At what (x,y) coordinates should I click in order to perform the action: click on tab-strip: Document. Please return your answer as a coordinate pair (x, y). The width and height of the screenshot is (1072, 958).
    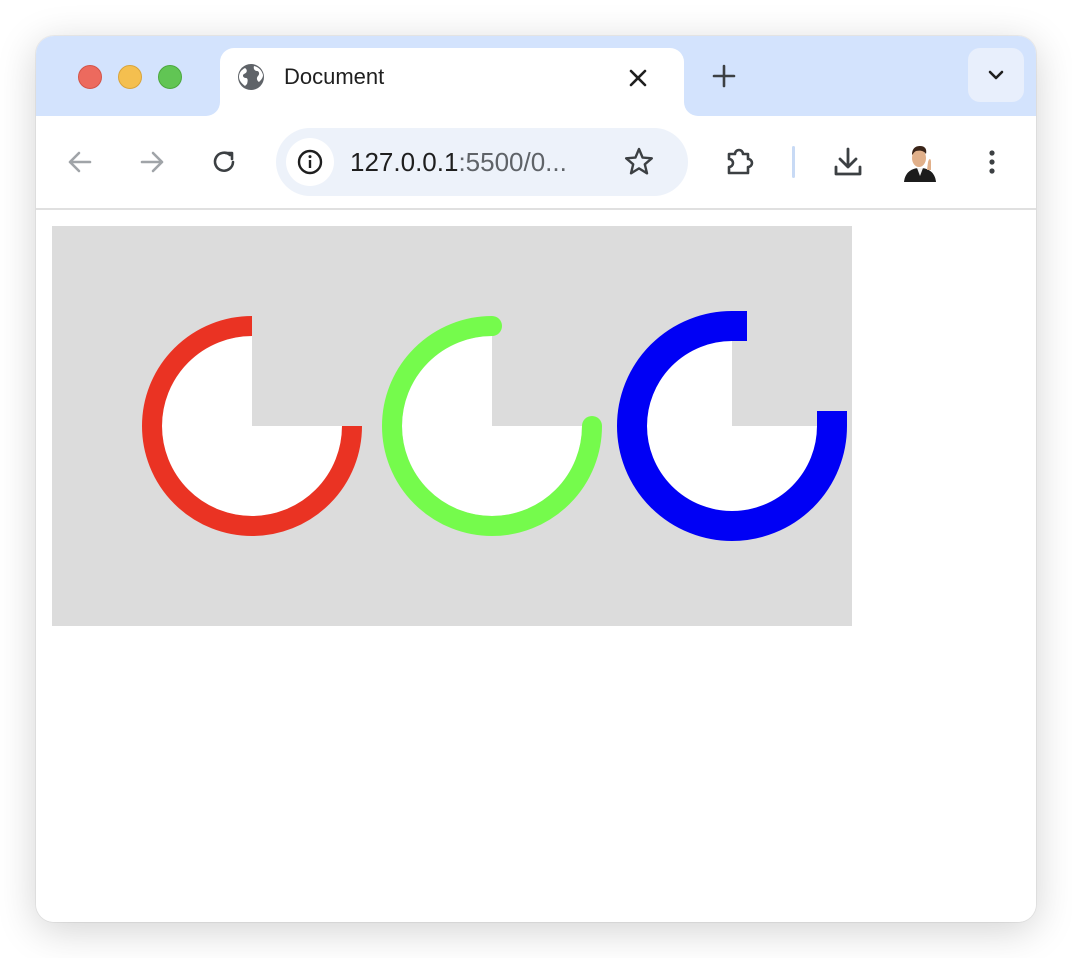
    Looking at the image, I should click on (536, 76).